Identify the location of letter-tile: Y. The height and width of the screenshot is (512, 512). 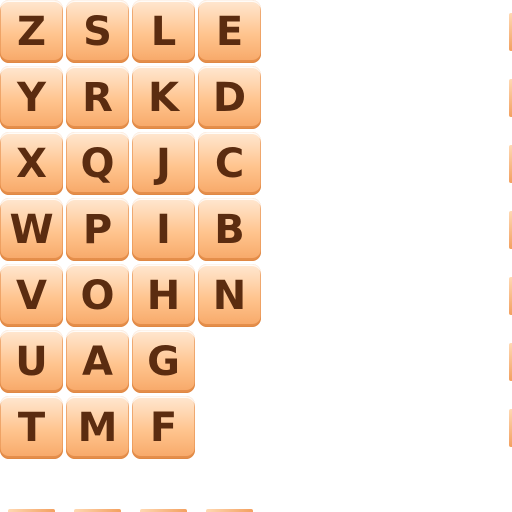
(31, 97).